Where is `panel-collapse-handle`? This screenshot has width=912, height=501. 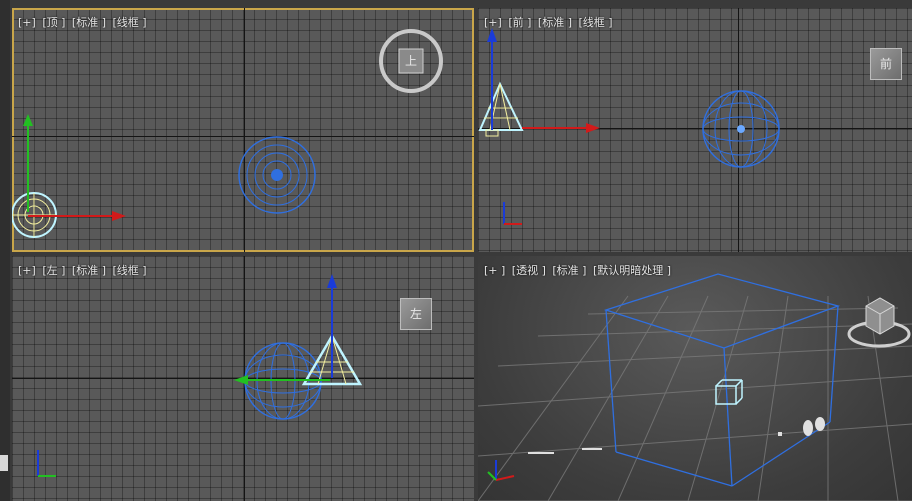 panel-collapse-handle is located at coordinates (4, 463).